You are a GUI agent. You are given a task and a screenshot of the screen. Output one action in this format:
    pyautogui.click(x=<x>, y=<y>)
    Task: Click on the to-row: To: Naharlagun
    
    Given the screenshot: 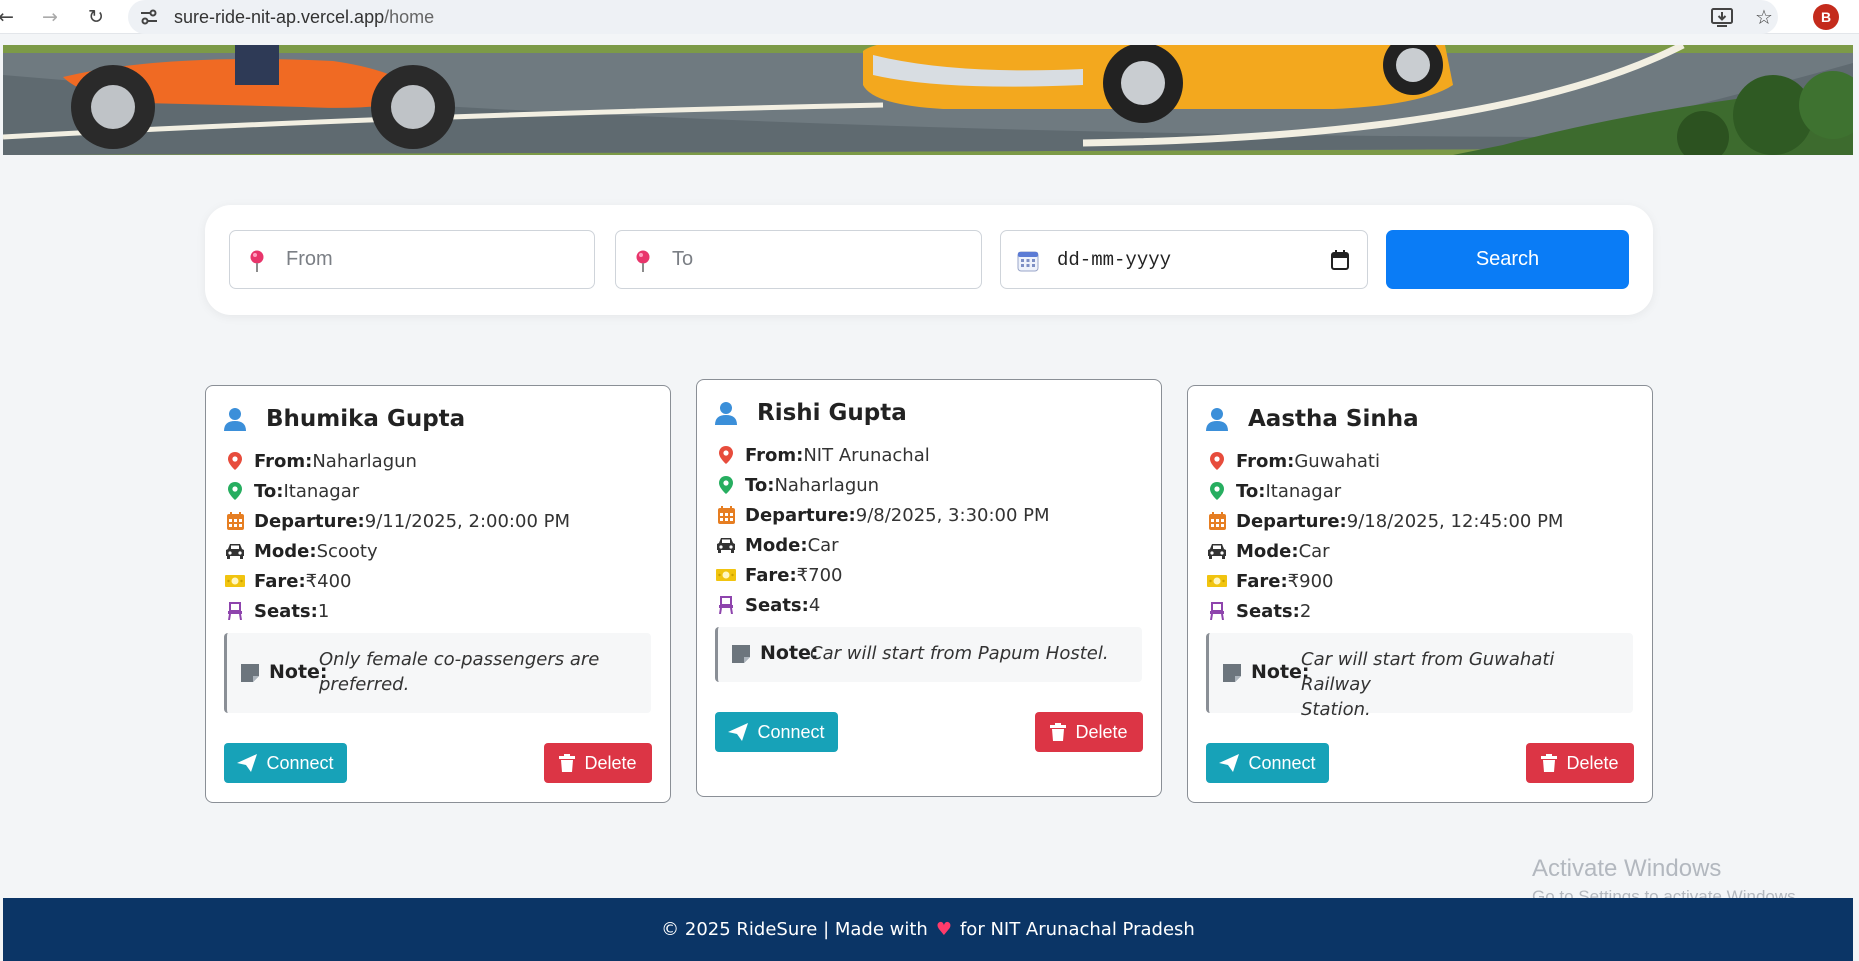 What is the action you would take?
    pyautogui.click(x=797, y=485)
    